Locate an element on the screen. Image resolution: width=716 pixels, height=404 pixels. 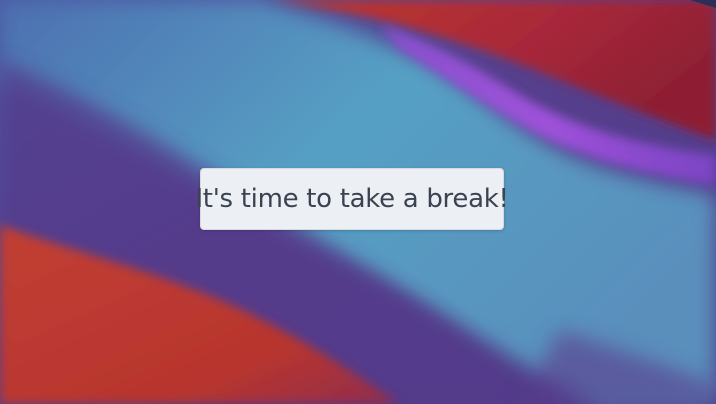
break-reminder-message: It's time to take a break! is located at coordinates (352, 199).